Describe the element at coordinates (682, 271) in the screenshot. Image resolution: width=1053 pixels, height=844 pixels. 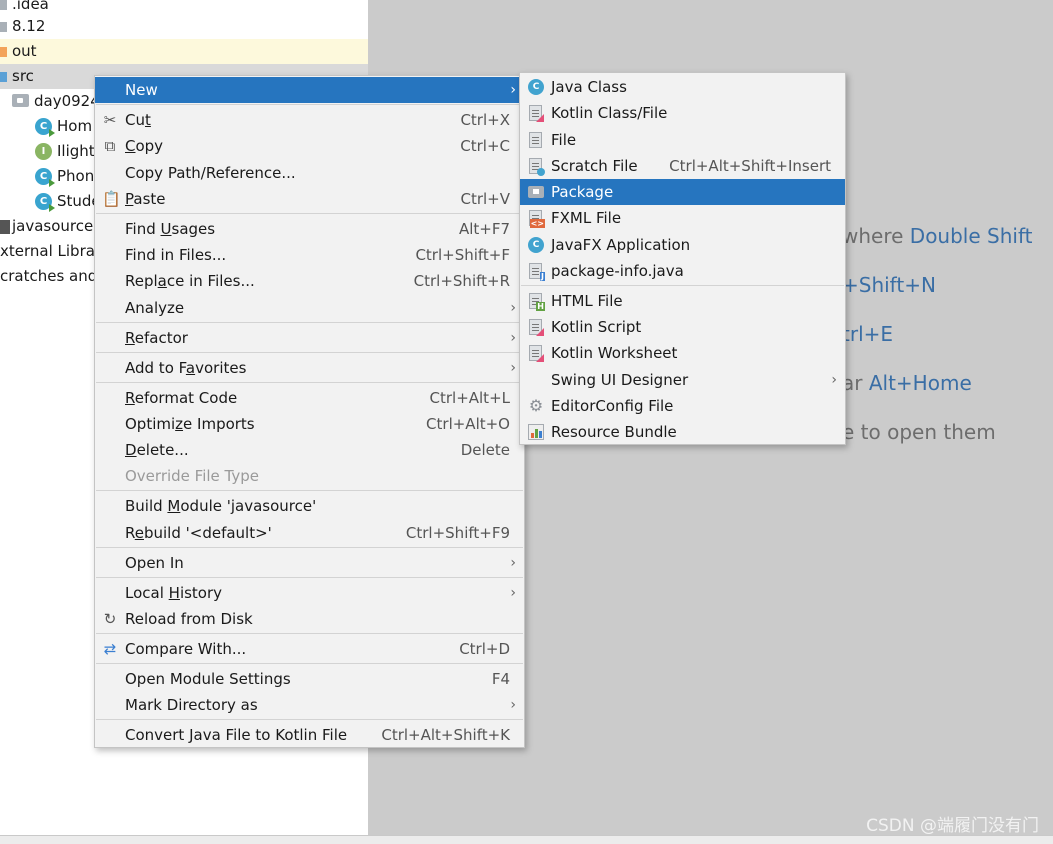
I see `submenu-item-package-info: J package-info.java` at that location.